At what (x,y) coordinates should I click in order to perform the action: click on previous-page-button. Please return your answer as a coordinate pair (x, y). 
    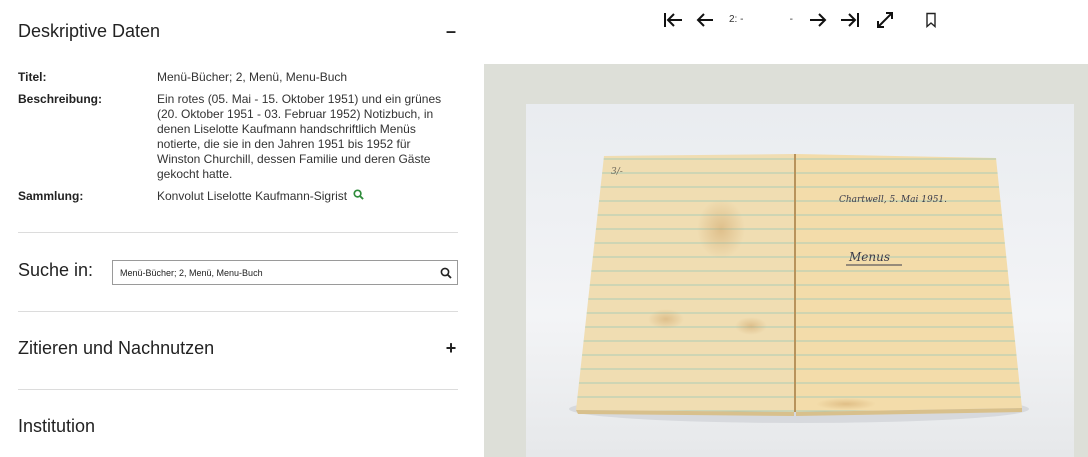
    Looking at the image, I should click on (705, 20).